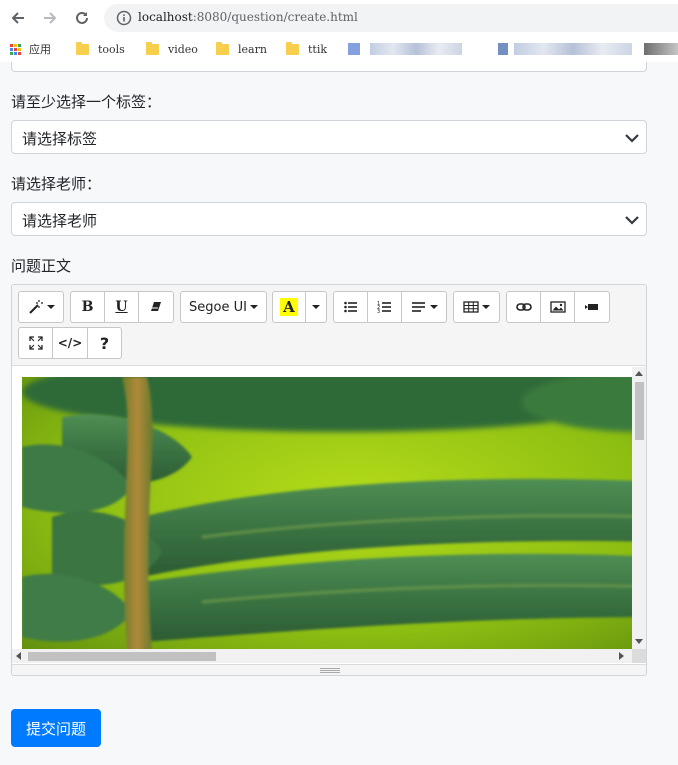  Describe the element at coordinates (218, 307) in the screenshot. I see `font-name-label: Segoe UI` at that location.